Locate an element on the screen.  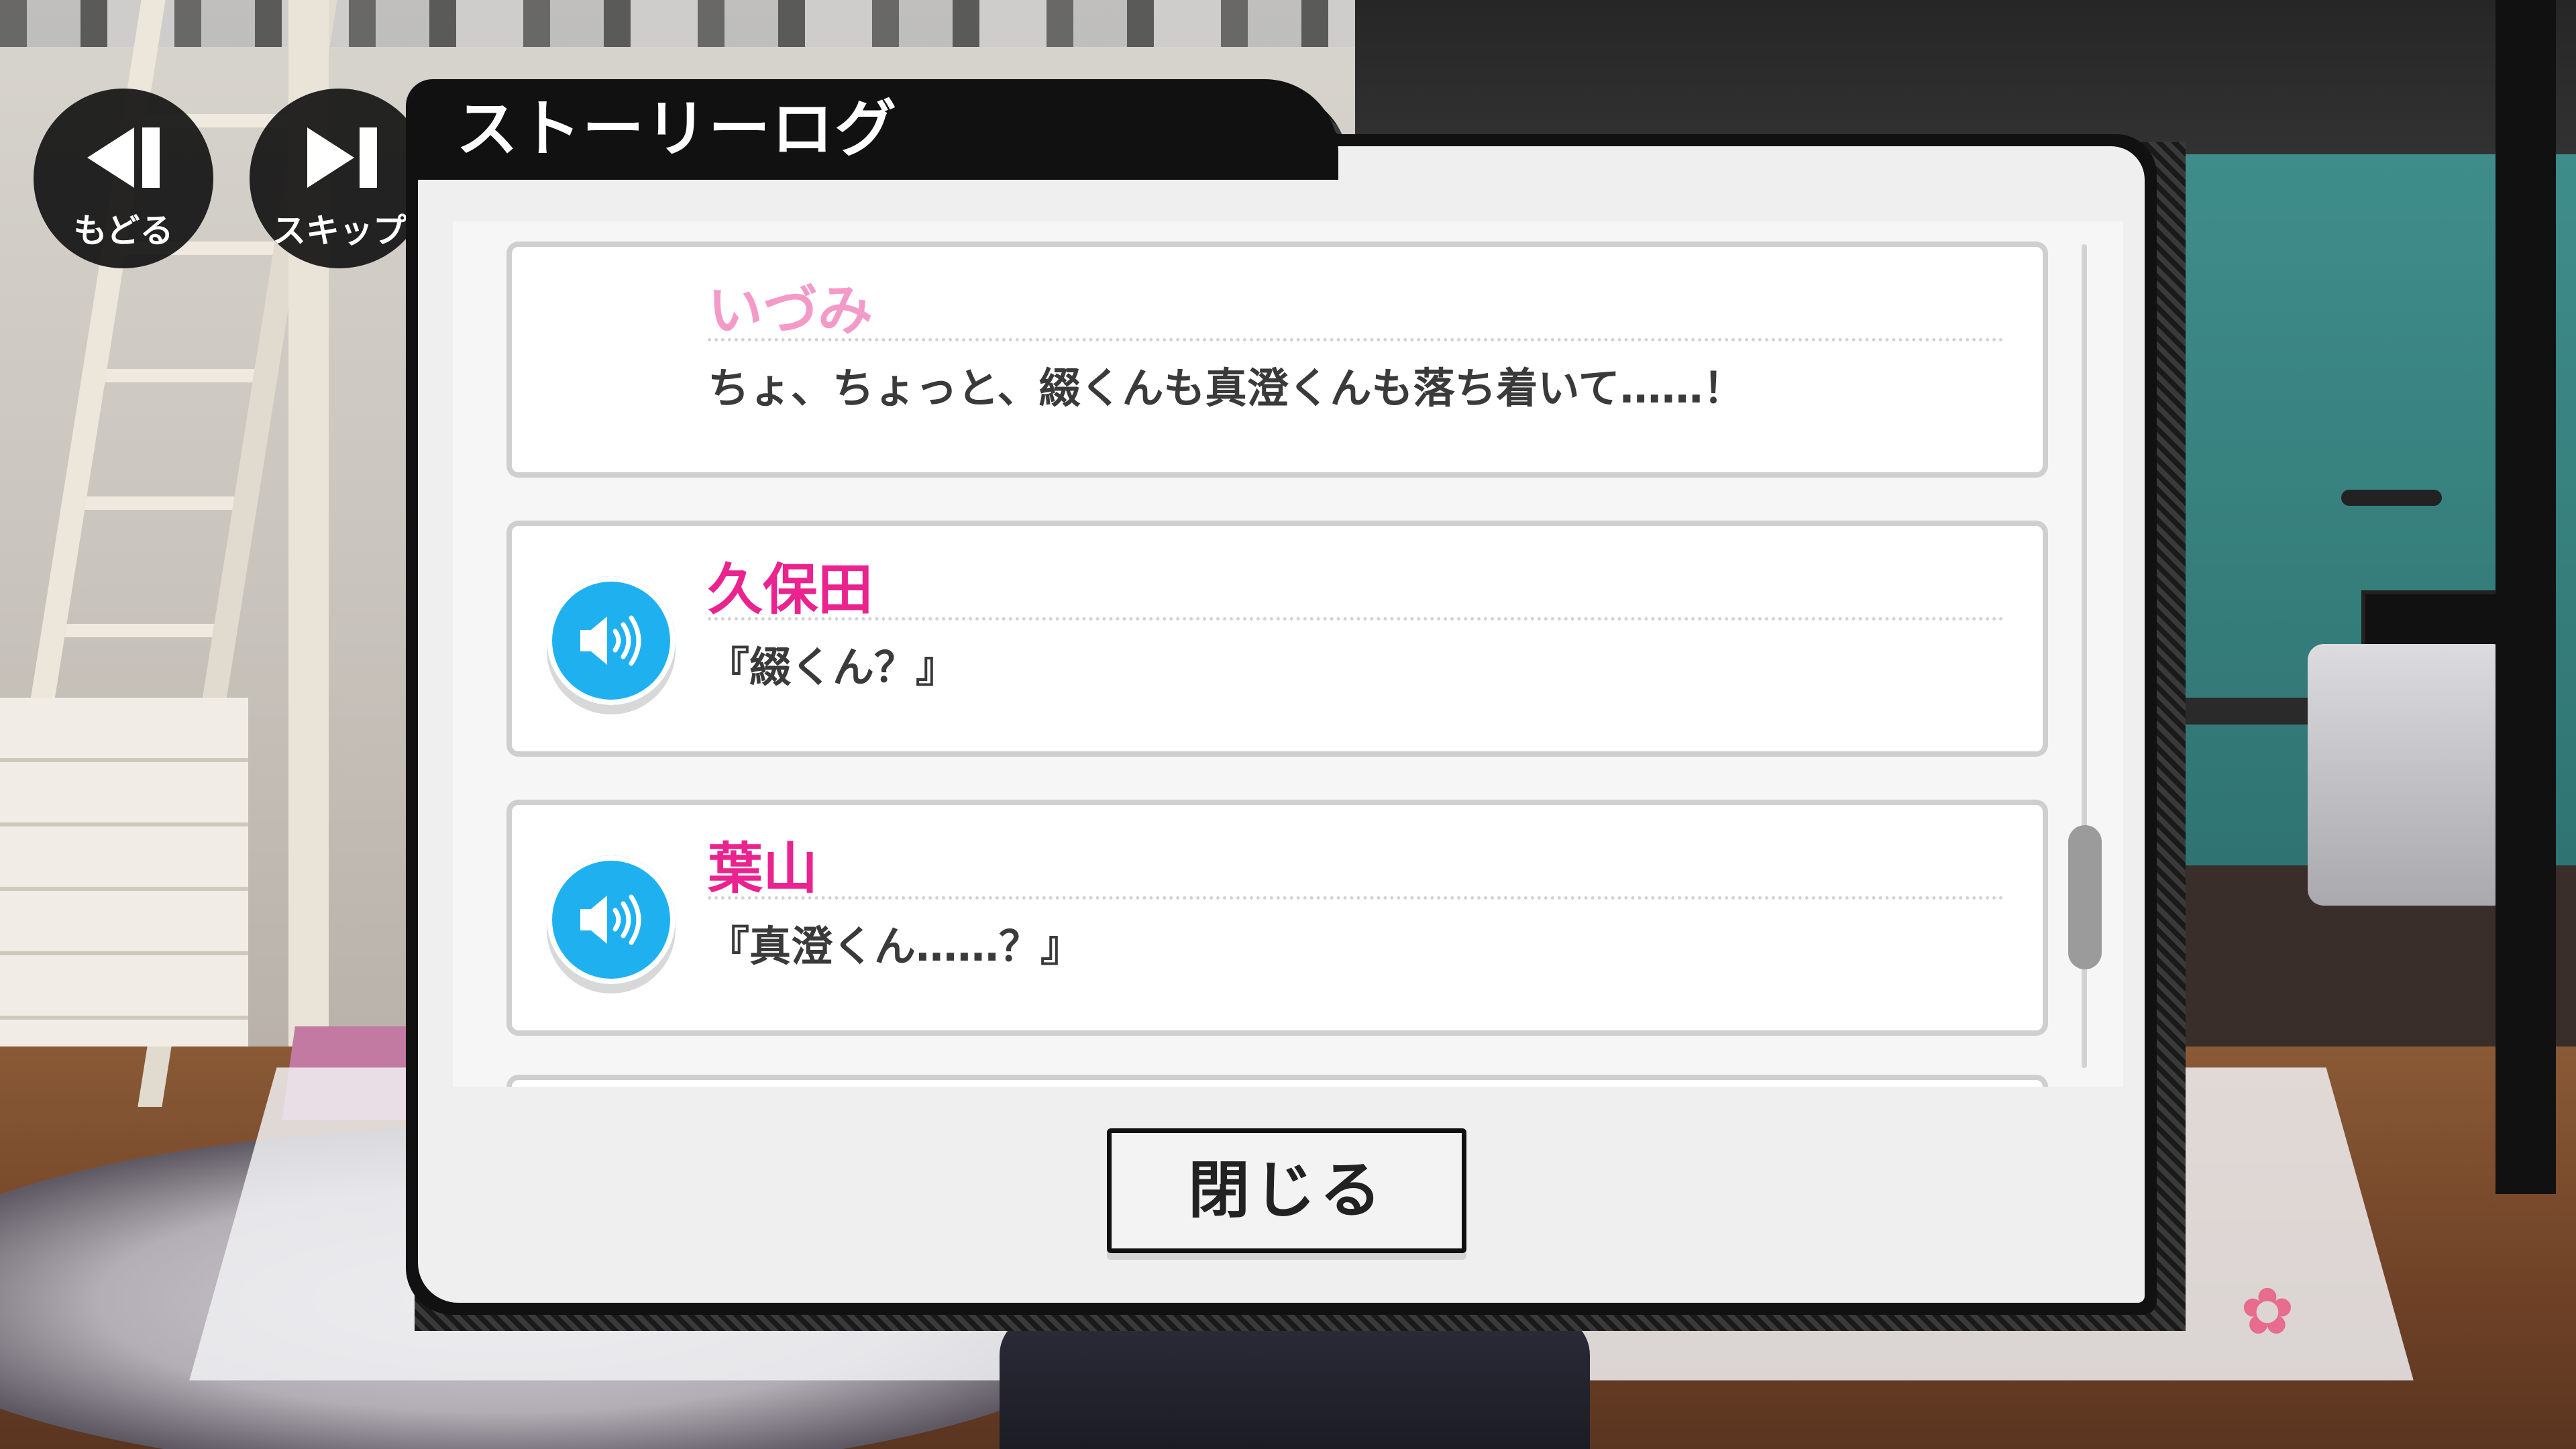
background-chair is located at coordinates (2408, 775).